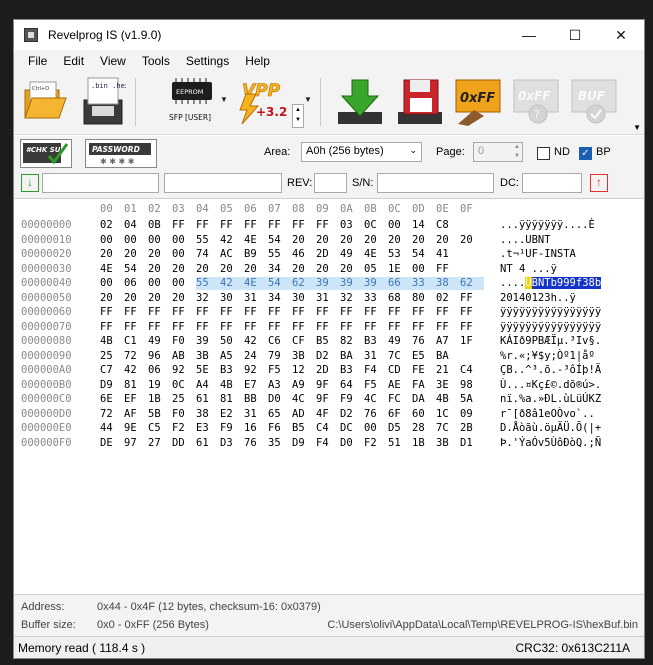 Image resolution: width=653 pixels, height=665 pixels. I want to click on hex-byte: 82, so click(352, 341).